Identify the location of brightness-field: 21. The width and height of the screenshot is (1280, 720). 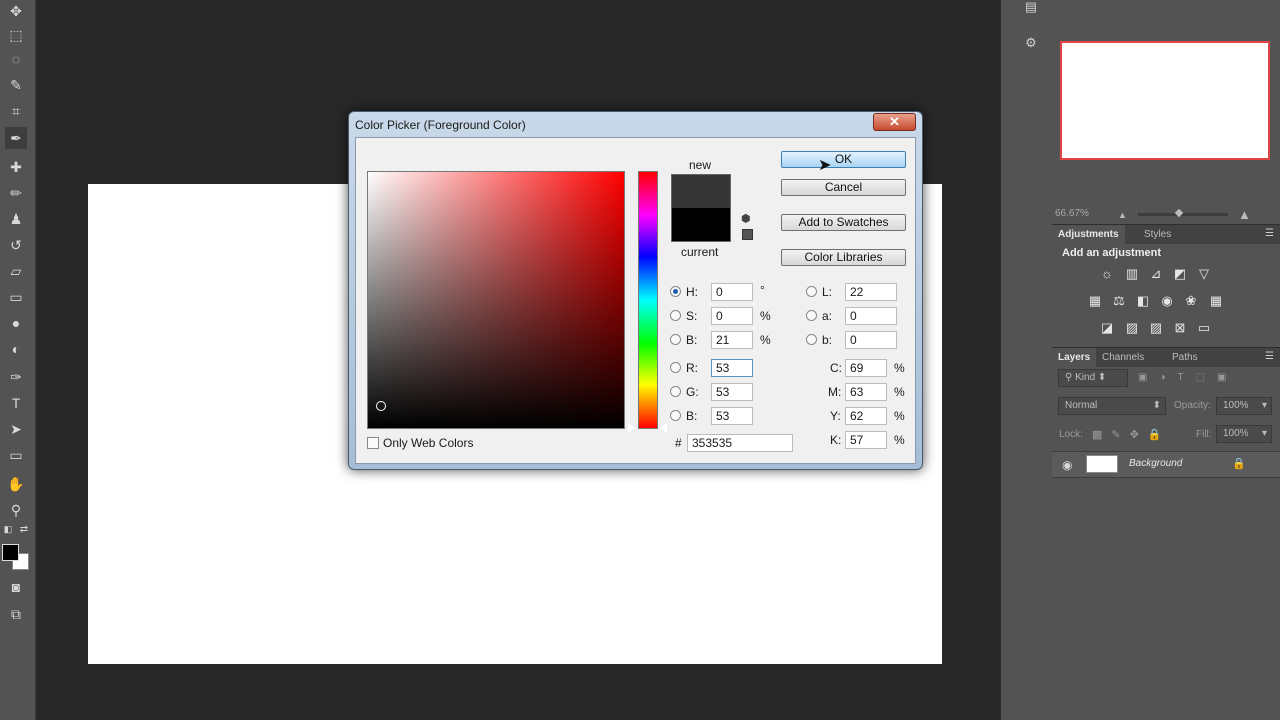
(732, 340).